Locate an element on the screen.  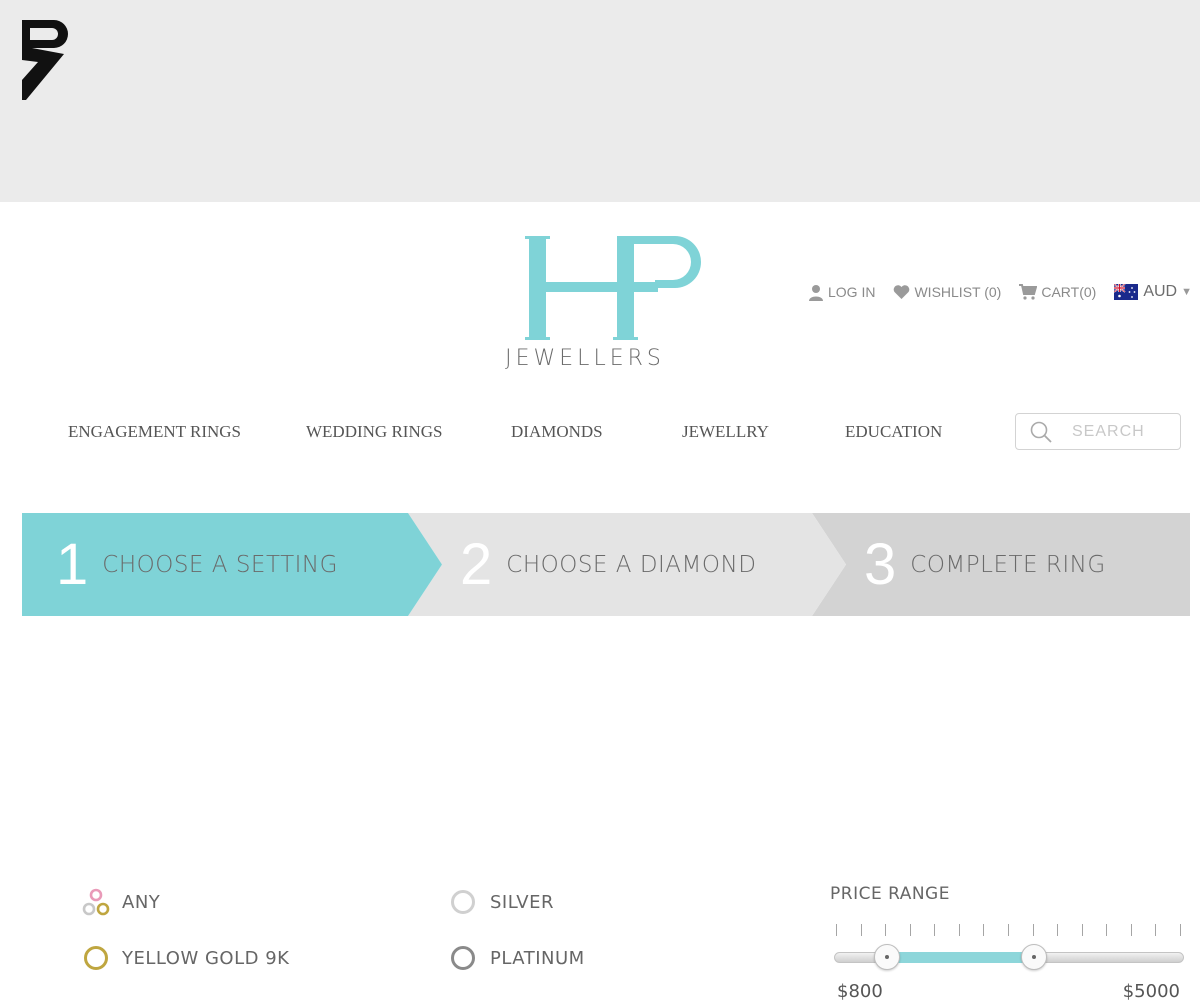
cart-label: CART(0) is located at coordinates (1069, 292).